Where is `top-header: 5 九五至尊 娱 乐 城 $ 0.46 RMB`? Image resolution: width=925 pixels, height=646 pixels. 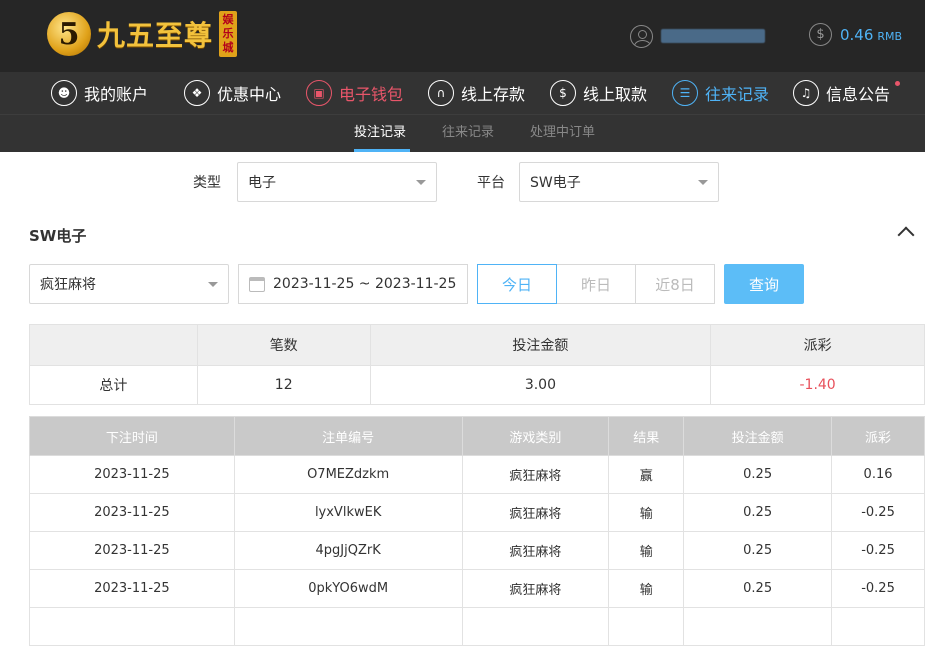 top-header: 5 九五至尊 娱 乐 城 $ 0.46 RMB is located at coordinates (462, 36).